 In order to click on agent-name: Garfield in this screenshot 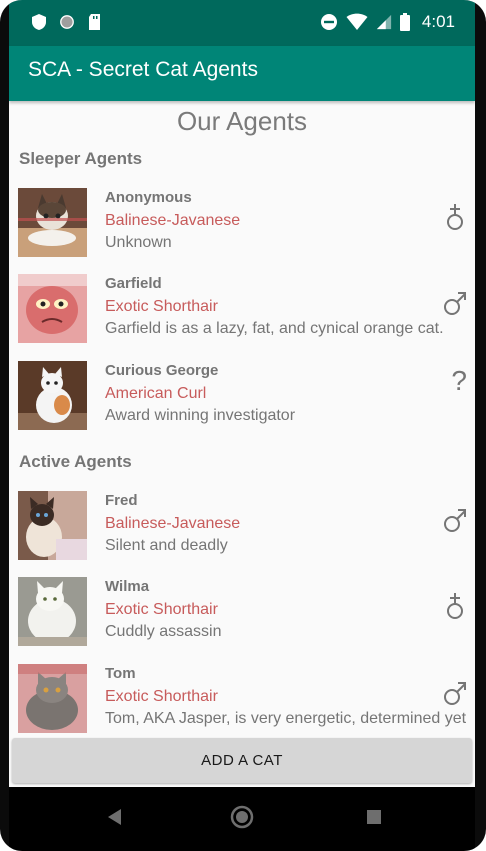, I will do `click(133, 283)`.